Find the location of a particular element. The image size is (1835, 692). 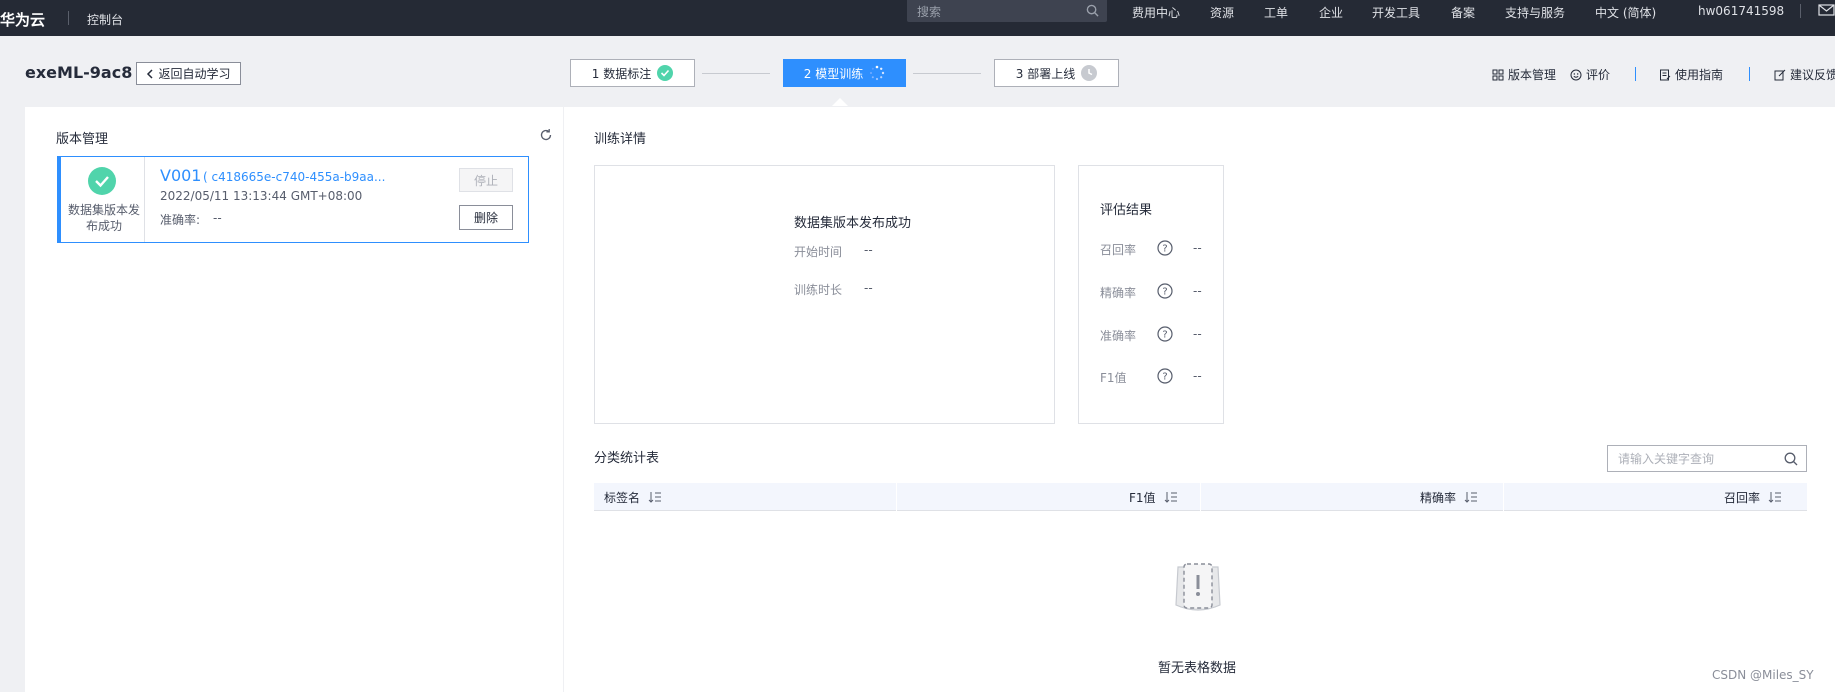

step-label: 3 部署上线 is located at coordinates (1045, 73).